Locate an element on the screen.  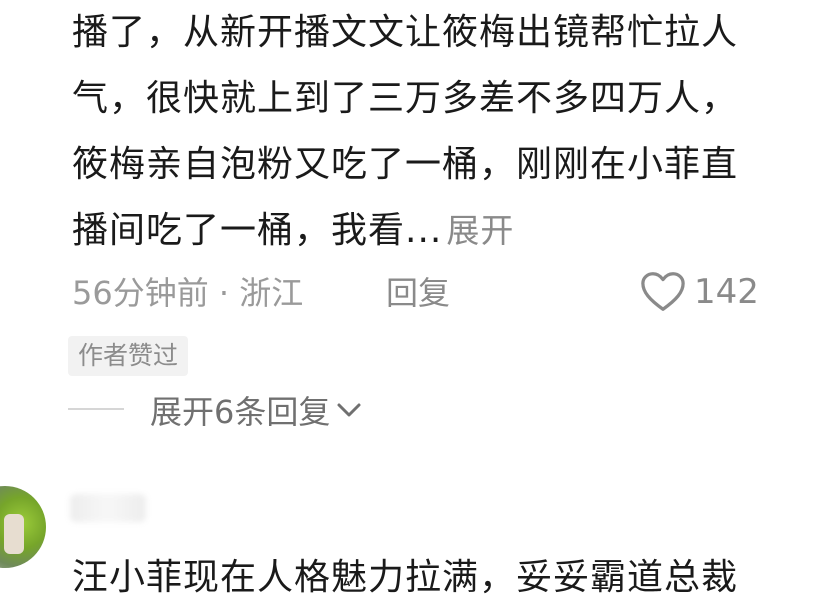
expand-replies-button: 展开6条回复 is located at coordinates (256, 410).